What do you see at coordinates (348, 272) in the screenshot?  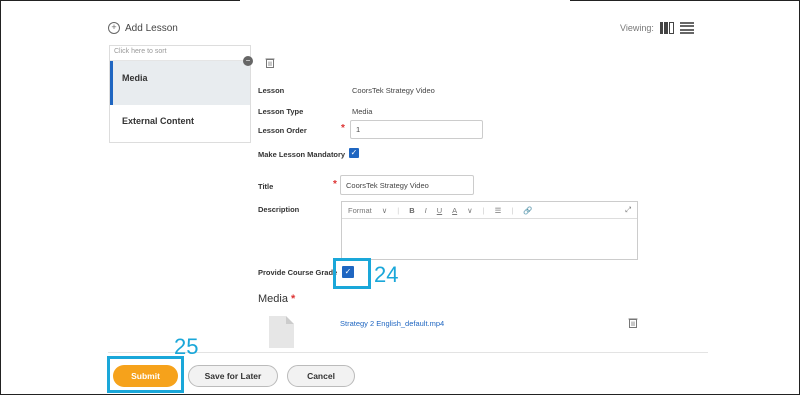 I see `course-grade-checkbox: ✓` at bounding box center [348, 272].